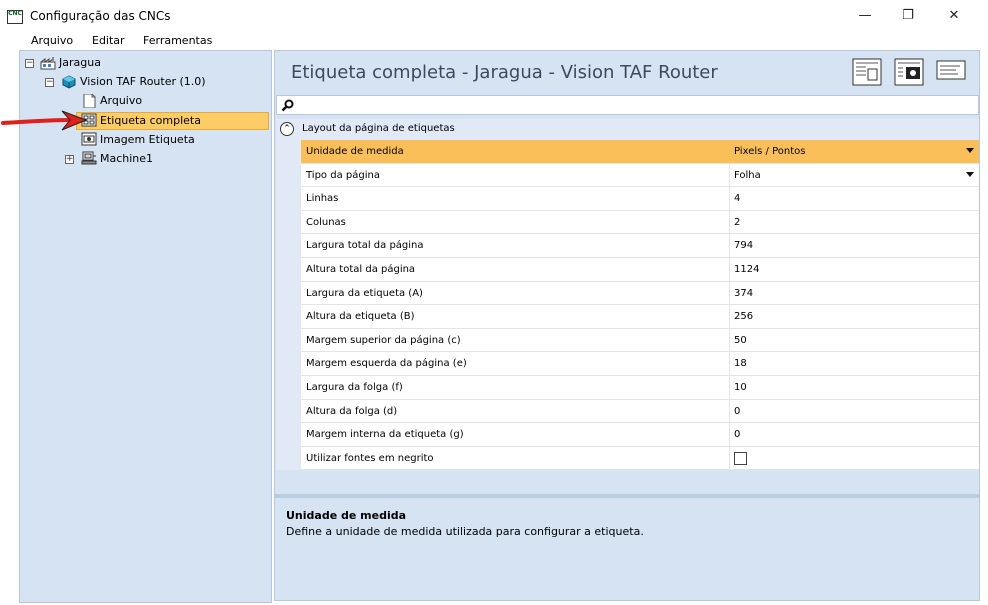 Image resolution: width=988 pixels, height=605 pixels. I want to click on property-name: Margem superior da página (c), so click(383, 340).